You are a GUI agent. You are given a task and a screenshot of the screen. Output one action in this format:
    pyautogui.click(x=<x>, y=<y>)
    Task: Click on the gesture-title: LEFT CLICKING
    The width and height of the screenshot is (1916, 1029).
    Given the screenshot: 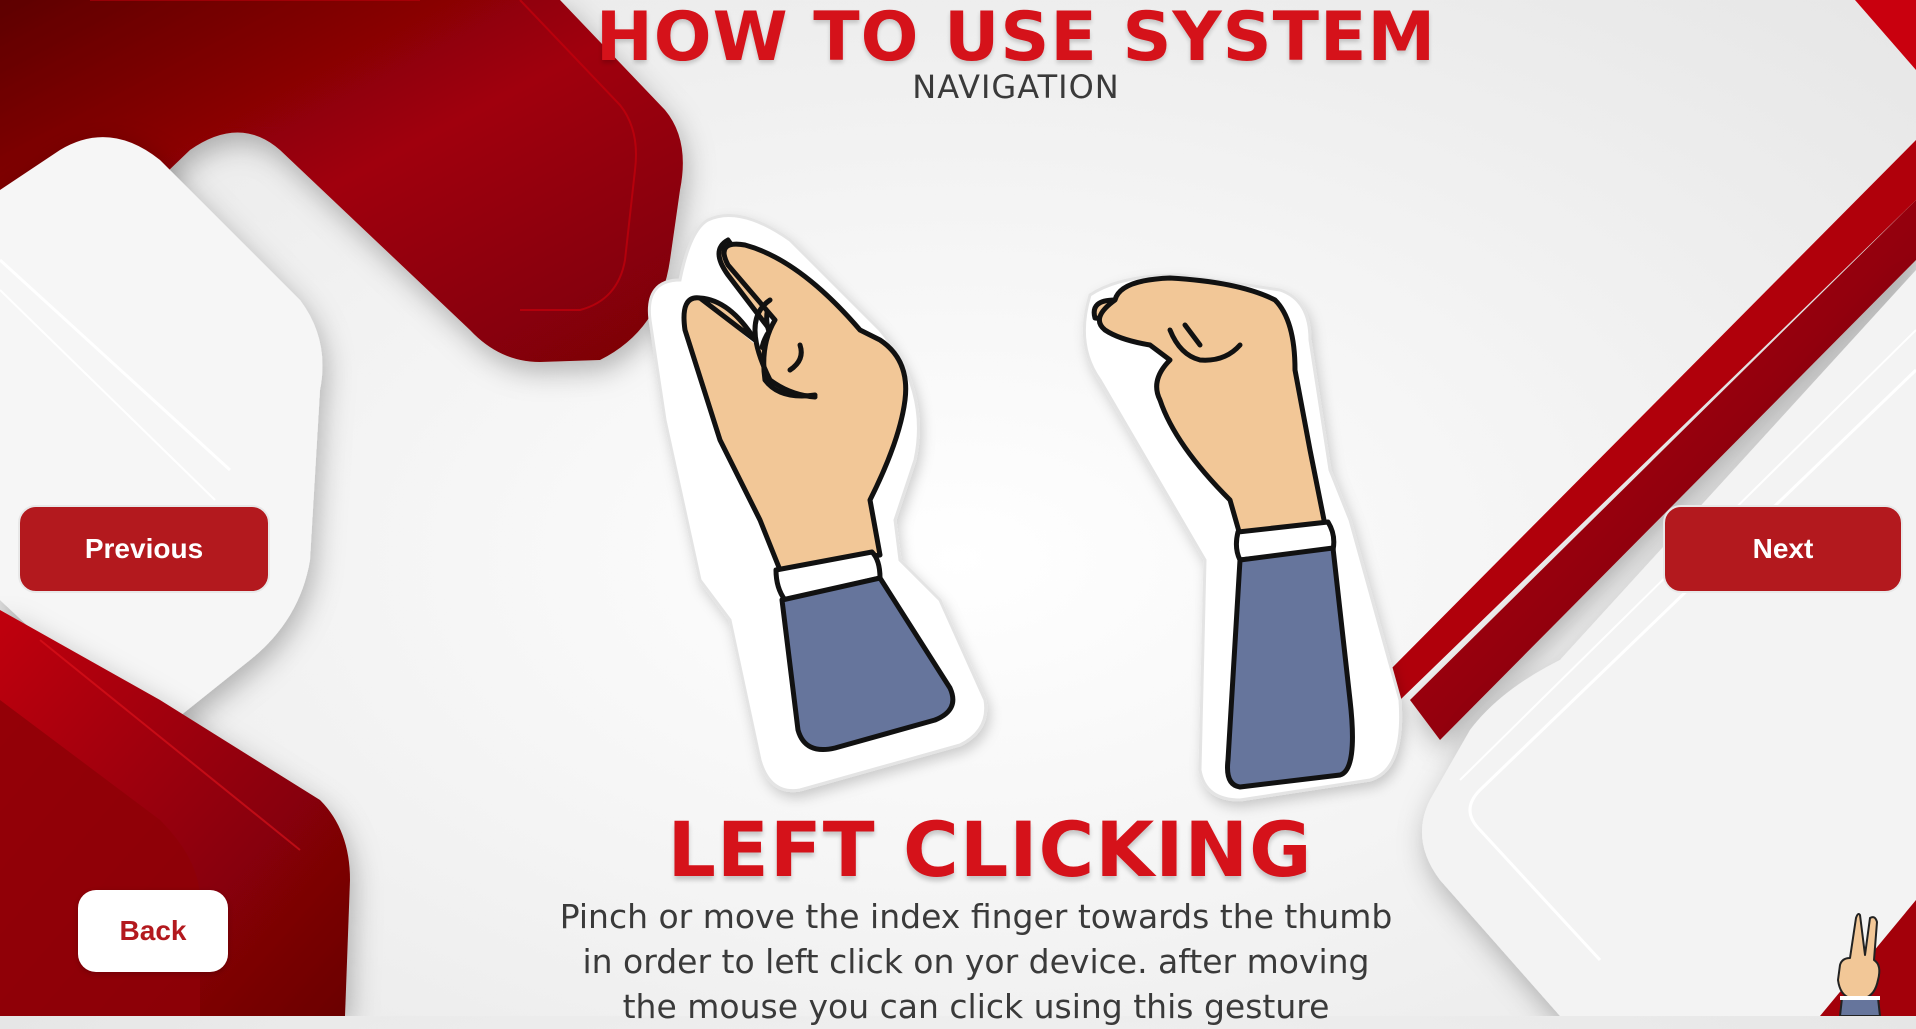 What is the action you would take?
    pyautogui.click(x=990, y=849)
    